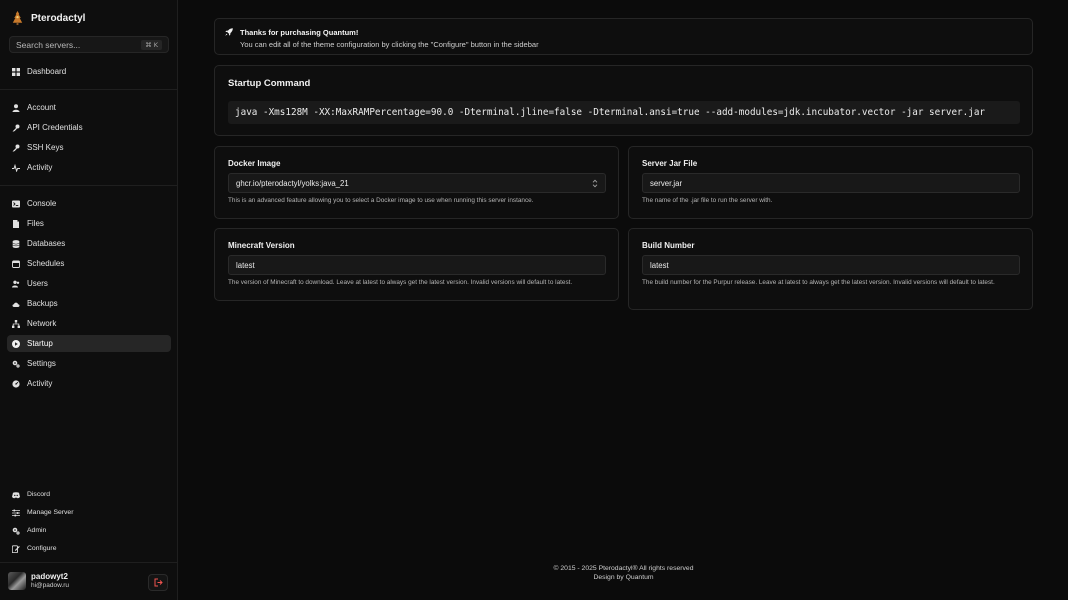 This screenshot has height=600, width=1068. What do you see at coordinates (89, 44) in the screenshot?
I see `search-input: Search servers... ⌘ K` at bounding box center [89, 44].